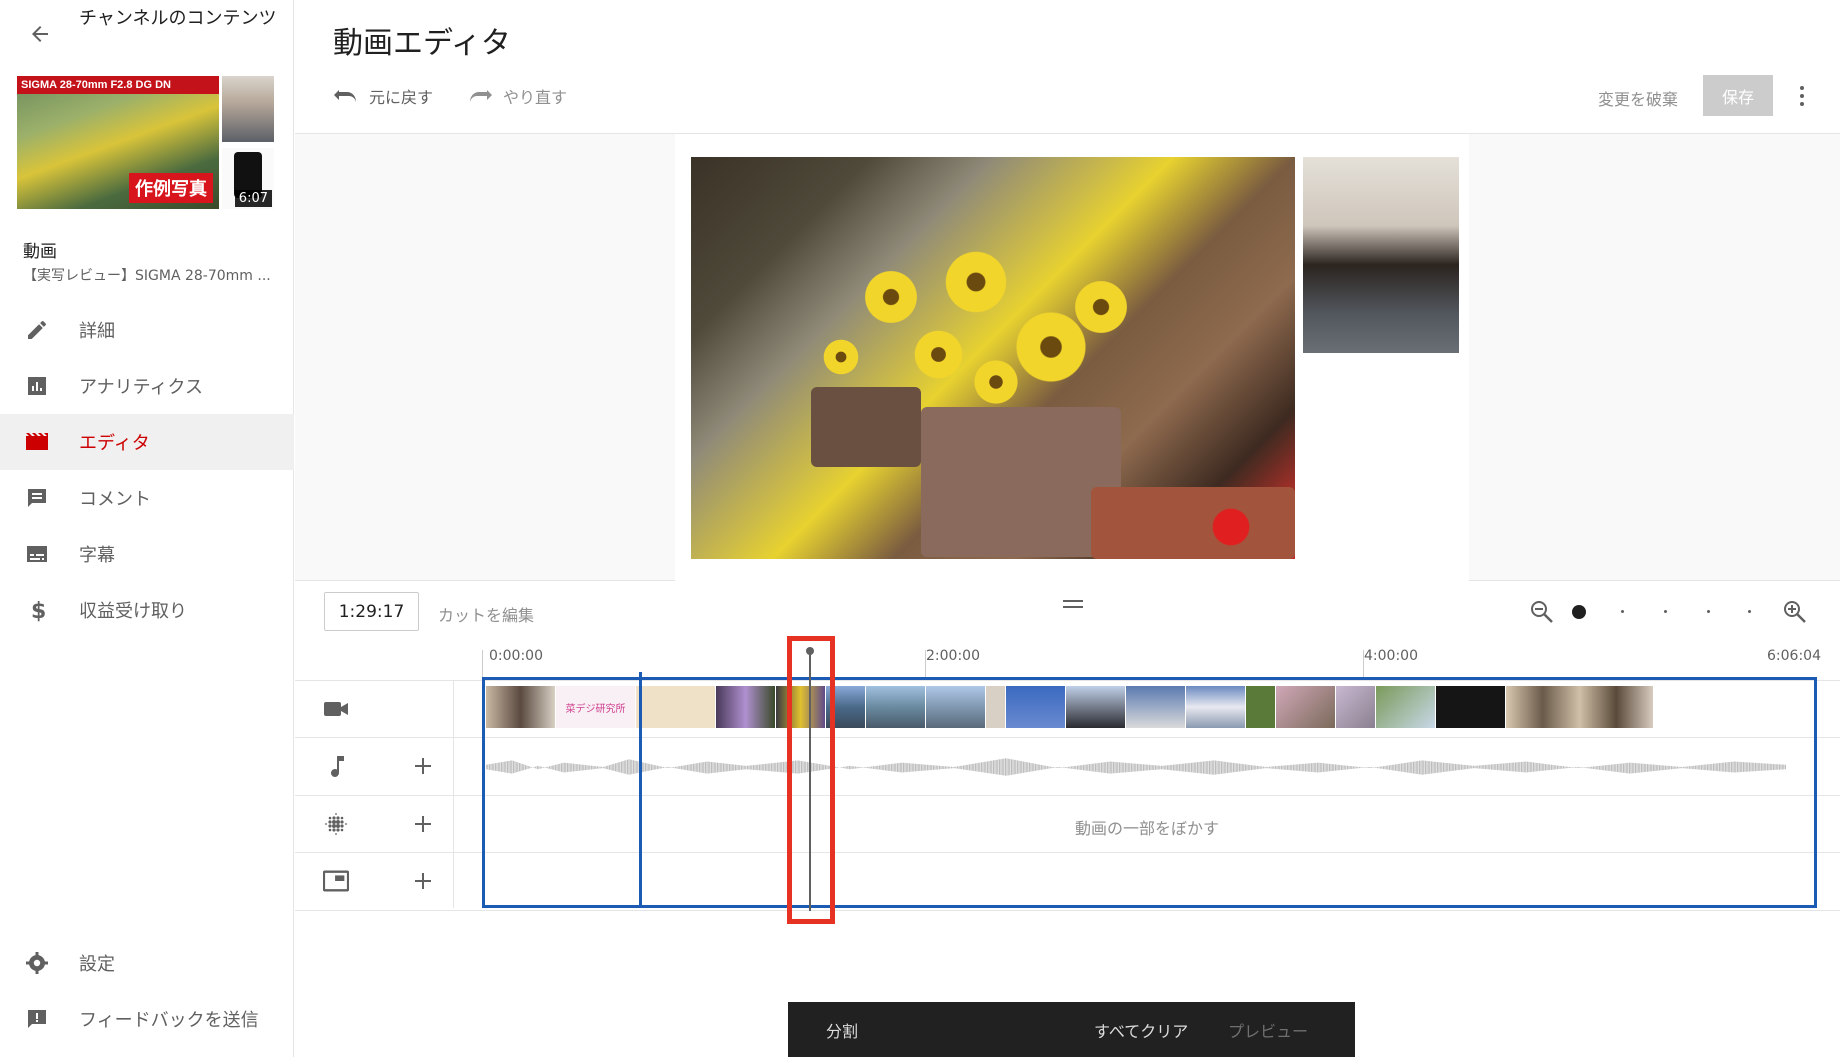 The height and width of the screenshot is (1057, 1840). Describe the element at coordinates (1579, 612) in the screenshot. I see `zoom-slider-knob` at that location.